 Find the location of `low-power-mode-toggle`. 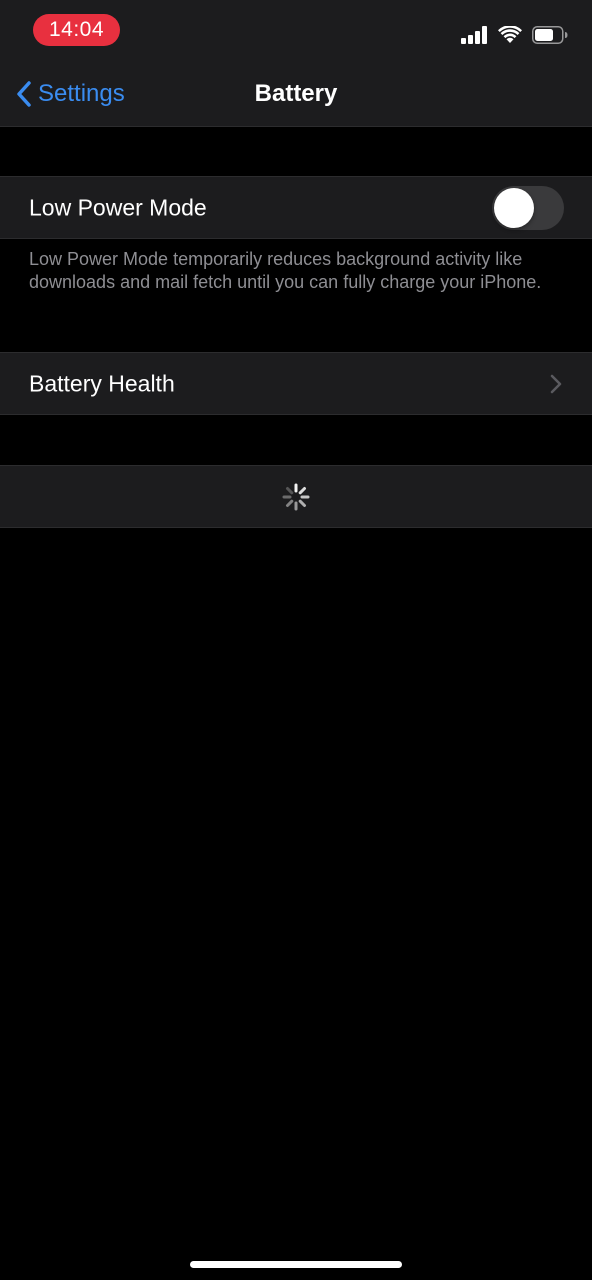

low-power-mode-toggle is located at coordinates (528, 207).